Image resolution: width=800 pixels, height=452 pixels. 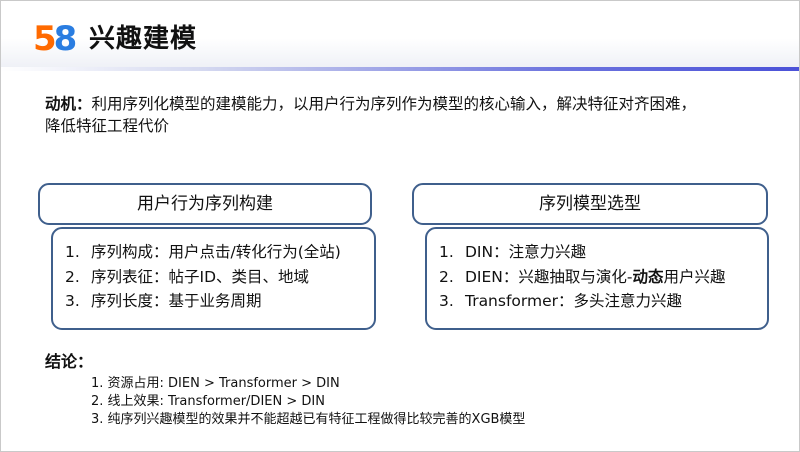 What do you see at coordinates (68, 104) in the screenshot?
I see `motivation-label: 动机：` at bounding box center [68, 104].